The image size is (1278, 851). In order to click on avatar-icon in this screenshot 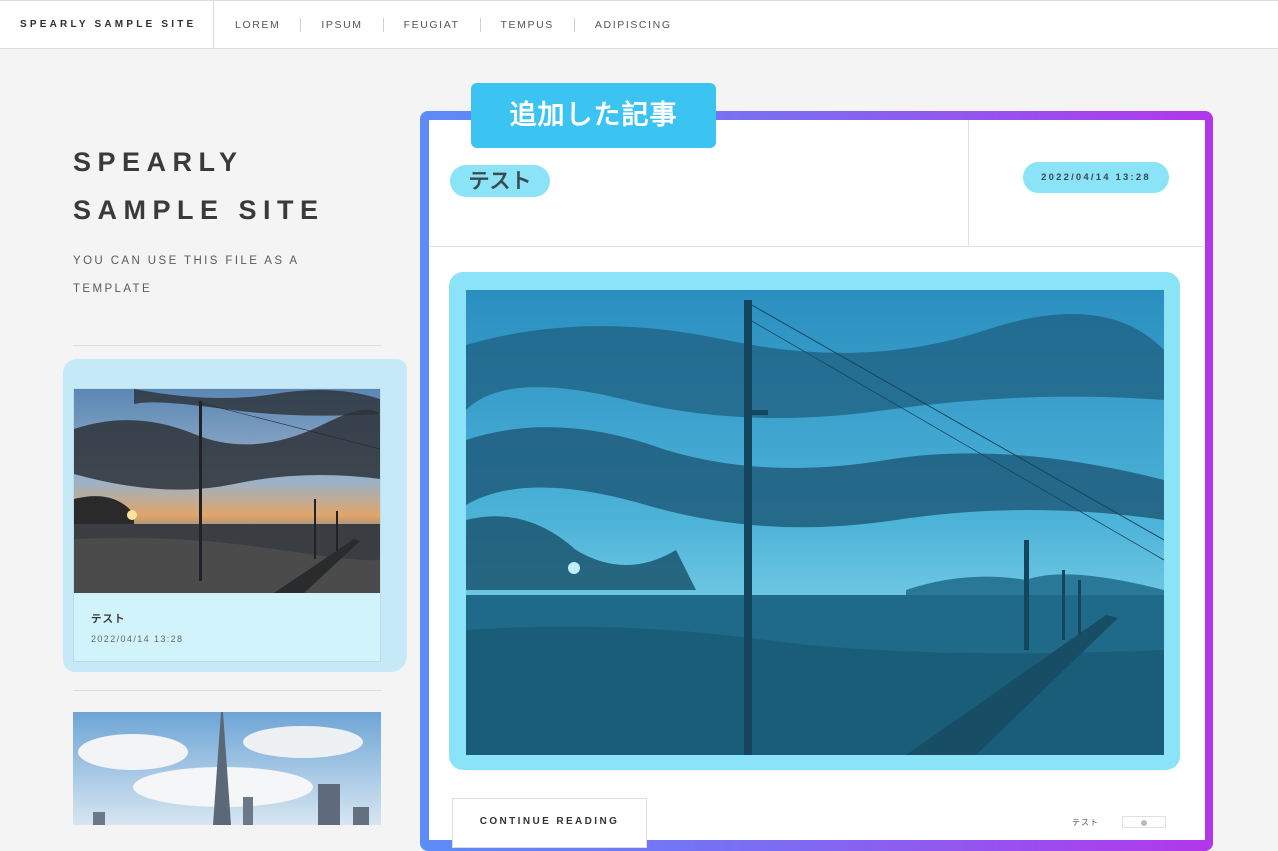, I will do `click(1144, 823)`.